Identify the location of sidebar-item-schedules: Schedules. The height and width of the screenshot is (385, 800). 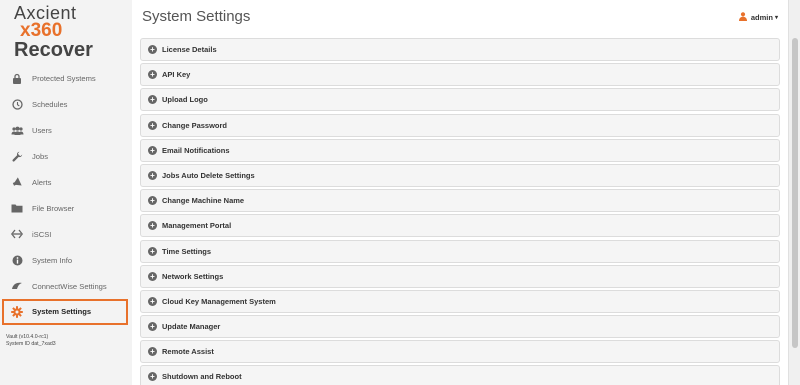
(66, 105).